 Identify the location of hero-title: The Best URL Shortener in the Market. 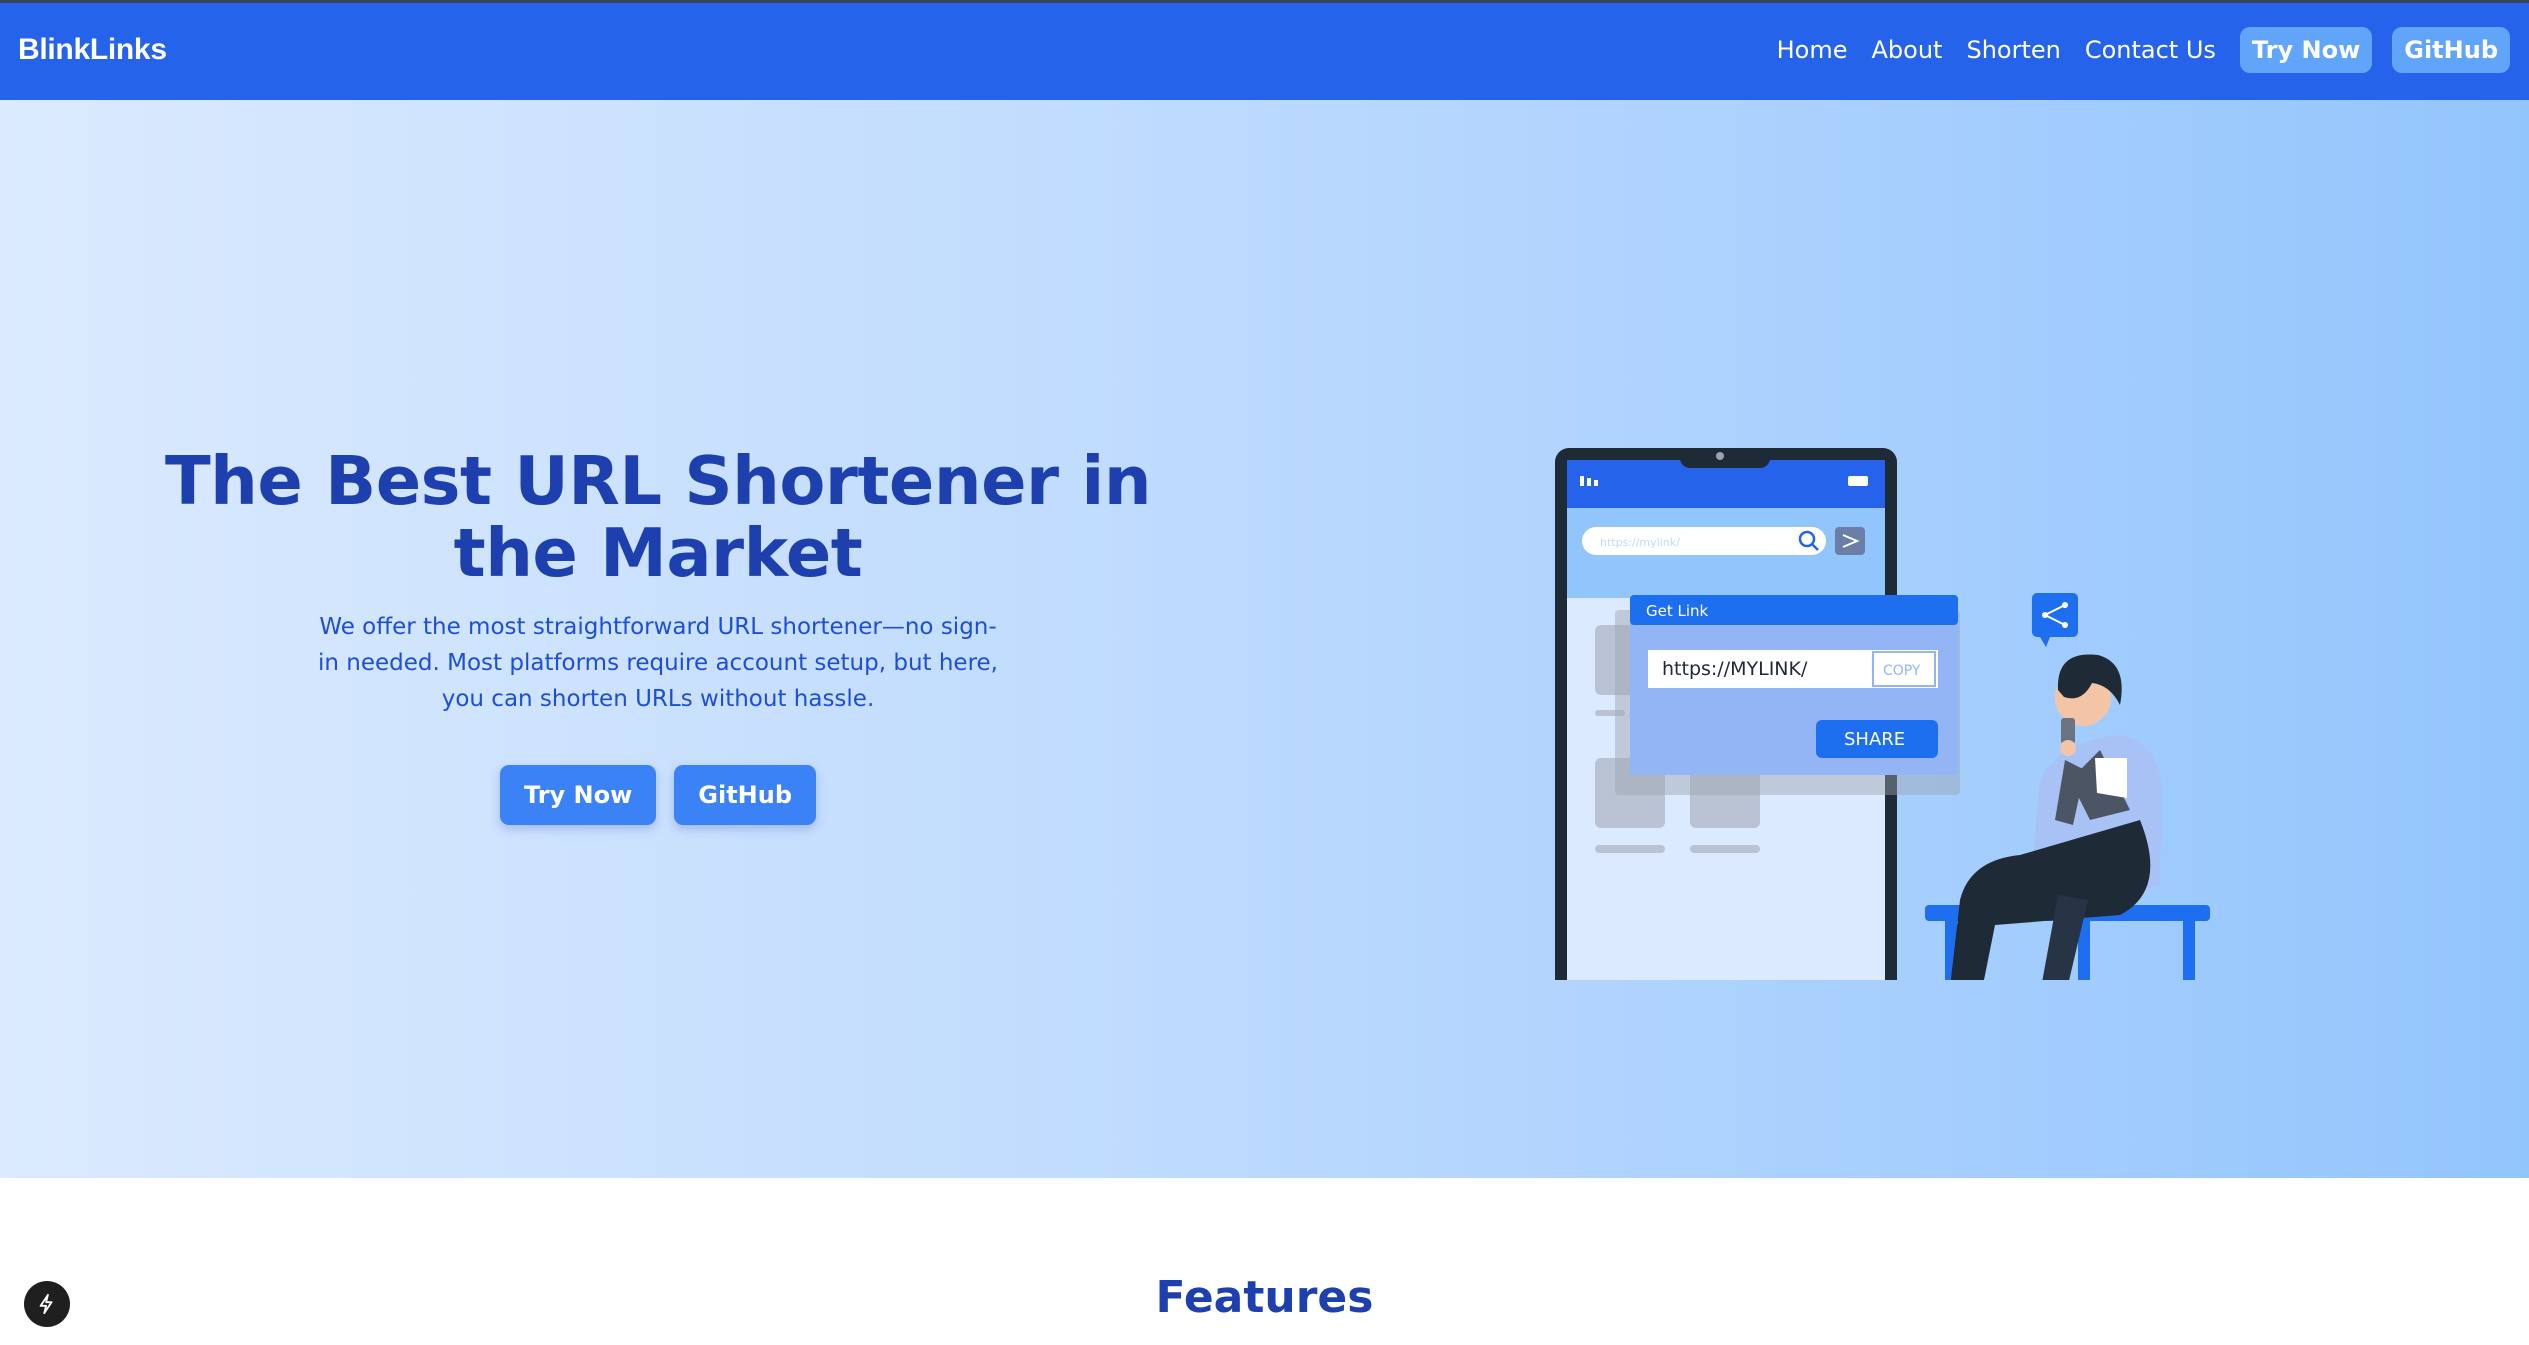
(658, 517).